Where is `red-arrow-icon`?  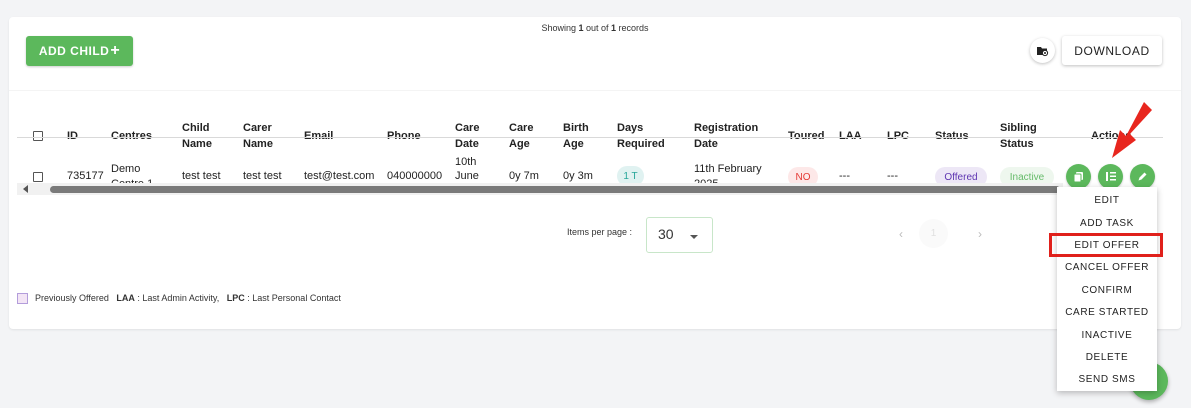 red-arrow-icon is located at coordinates (1132, 130).